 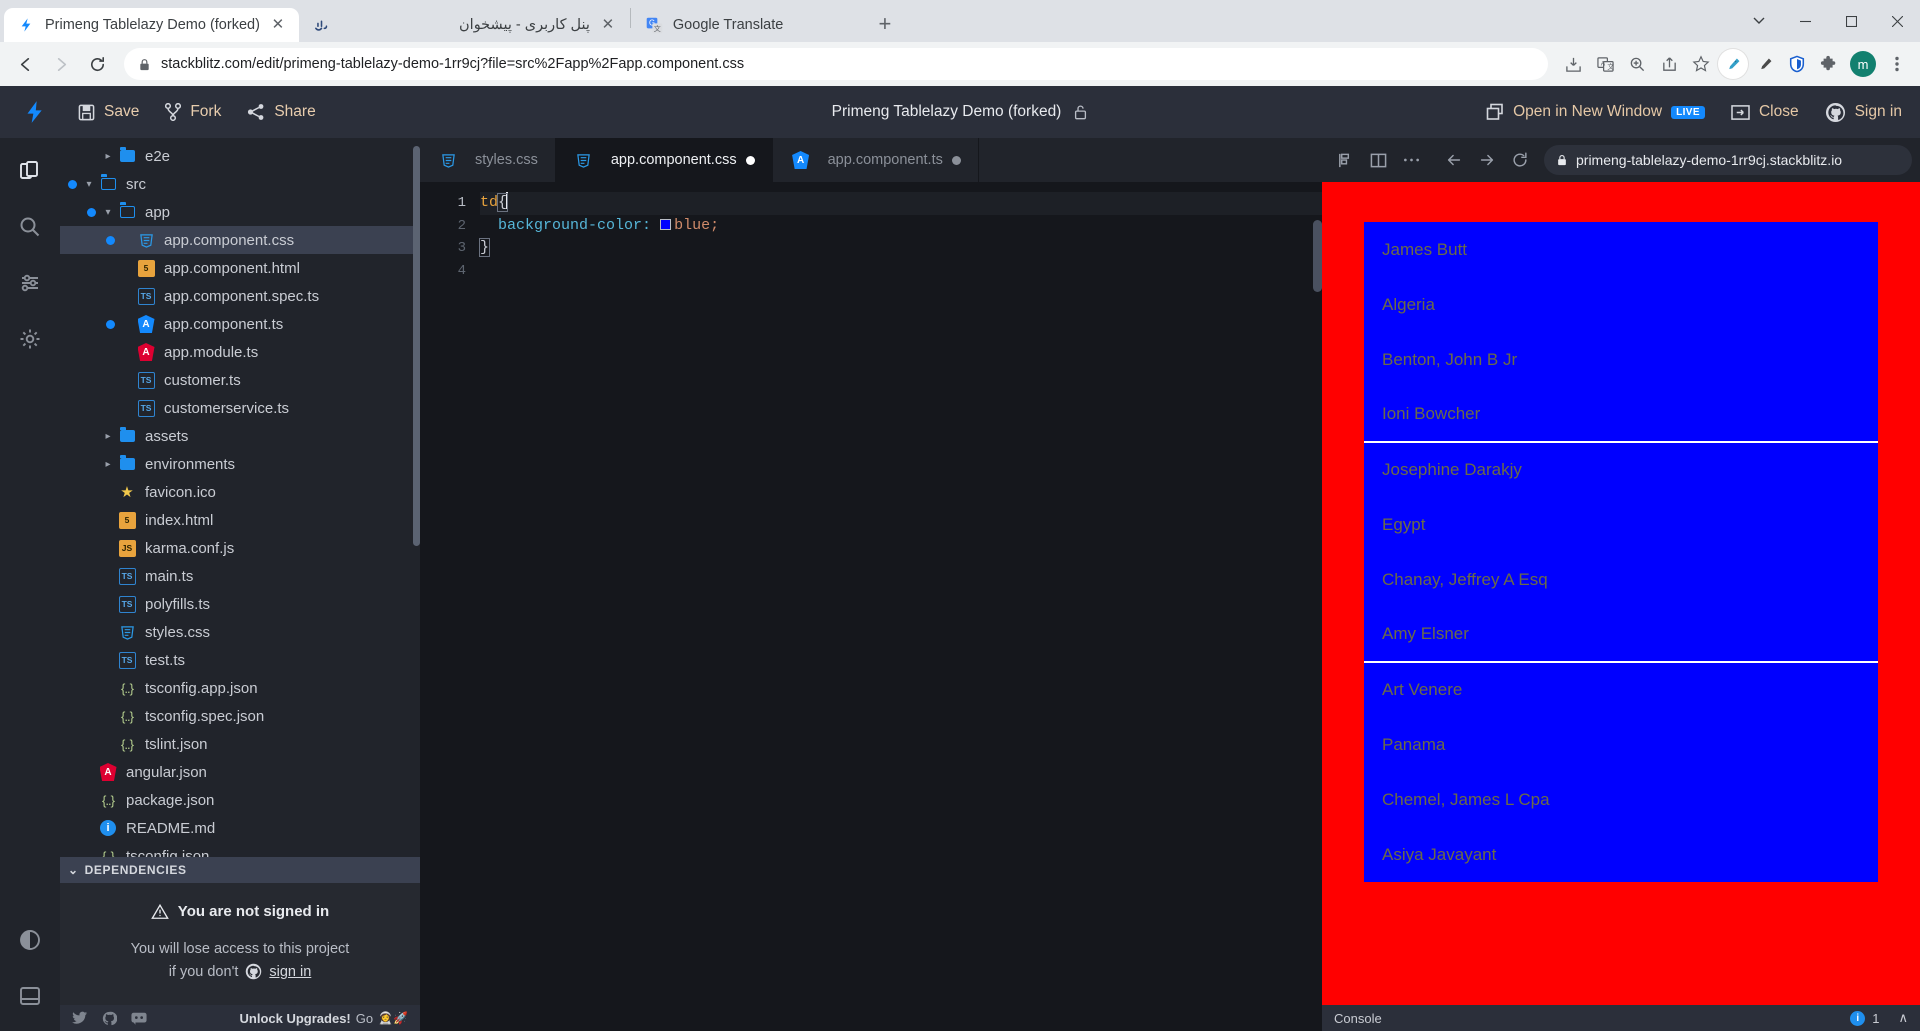 I want to click on chevron-up-icon: ∧, so click(x=1903, y=1018).